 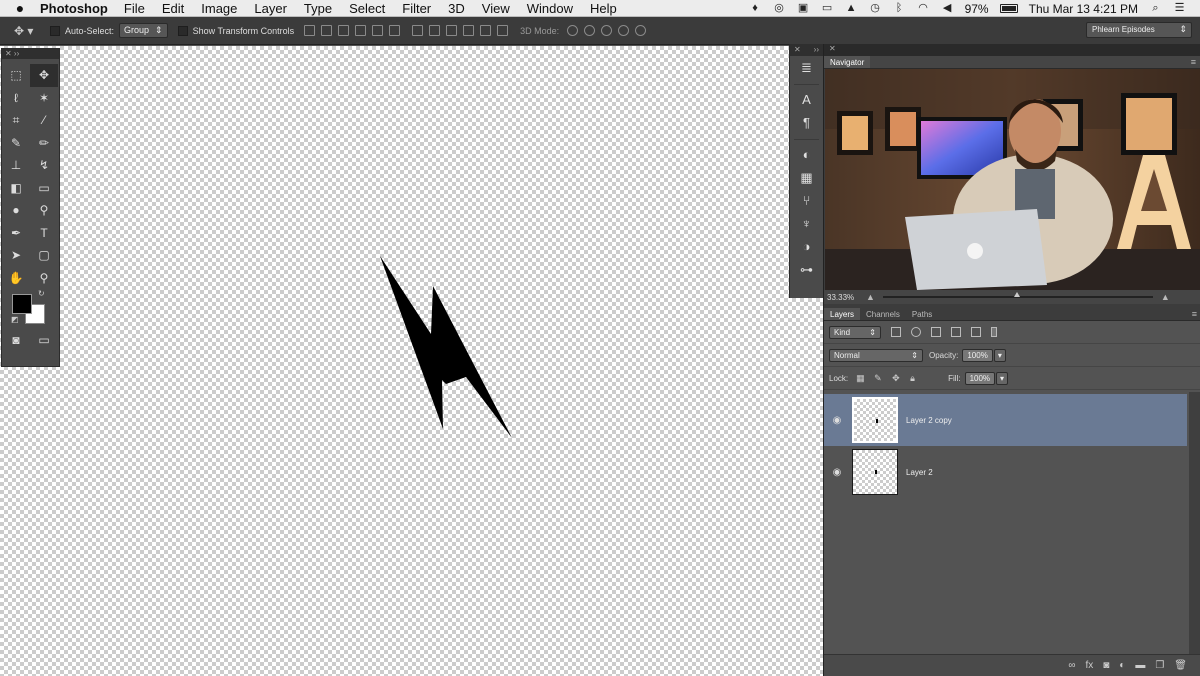 What do you see at coordinates (1002, 378) in the screenshot?
I see `fill-chevron-icon: ▾` at bounding box center [1002, 378].